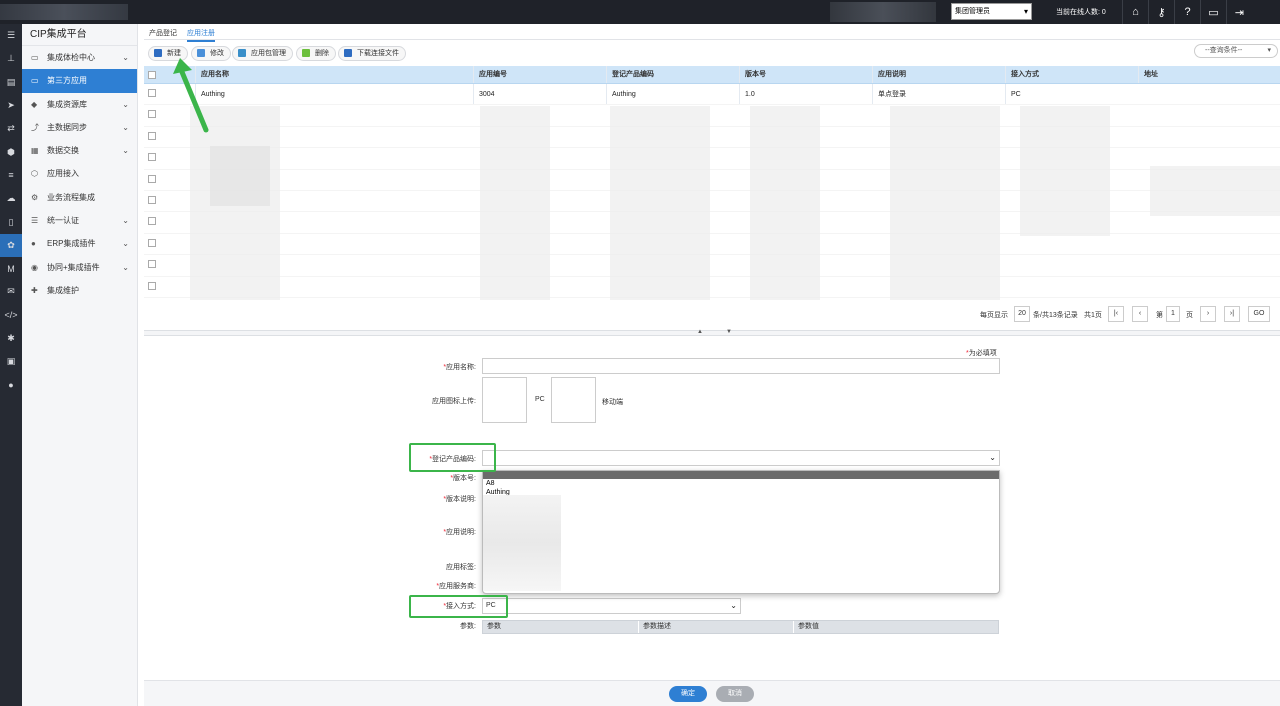 Image resolution: width=1280 pixels, height=706 pixels. What do you see at coordinates (1236, 51) in the screenshot?
I see `query-condition-select: --查询条件-- ▾` at bounding box center [1236, 51].